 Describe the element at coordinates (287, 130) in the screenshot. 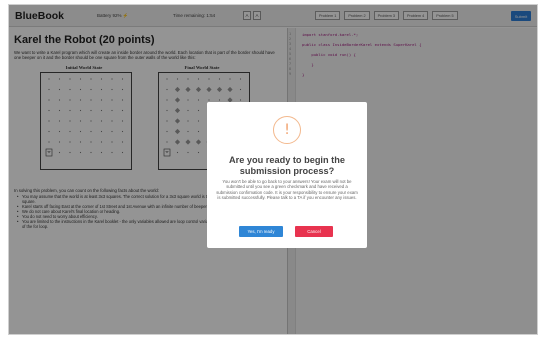

I see `exclamation-icon: !` at that location.